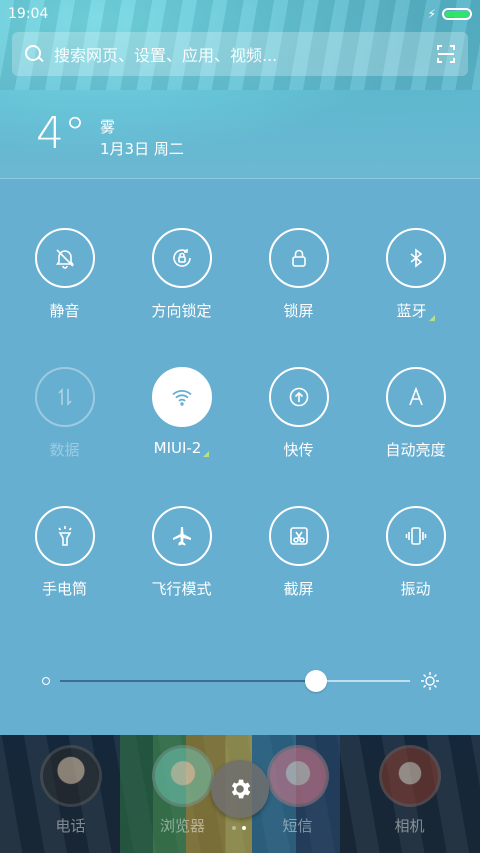 The width and height of the screenshot is (480, 853). I want to click on toggle-label: 快传, so click(298, 450).